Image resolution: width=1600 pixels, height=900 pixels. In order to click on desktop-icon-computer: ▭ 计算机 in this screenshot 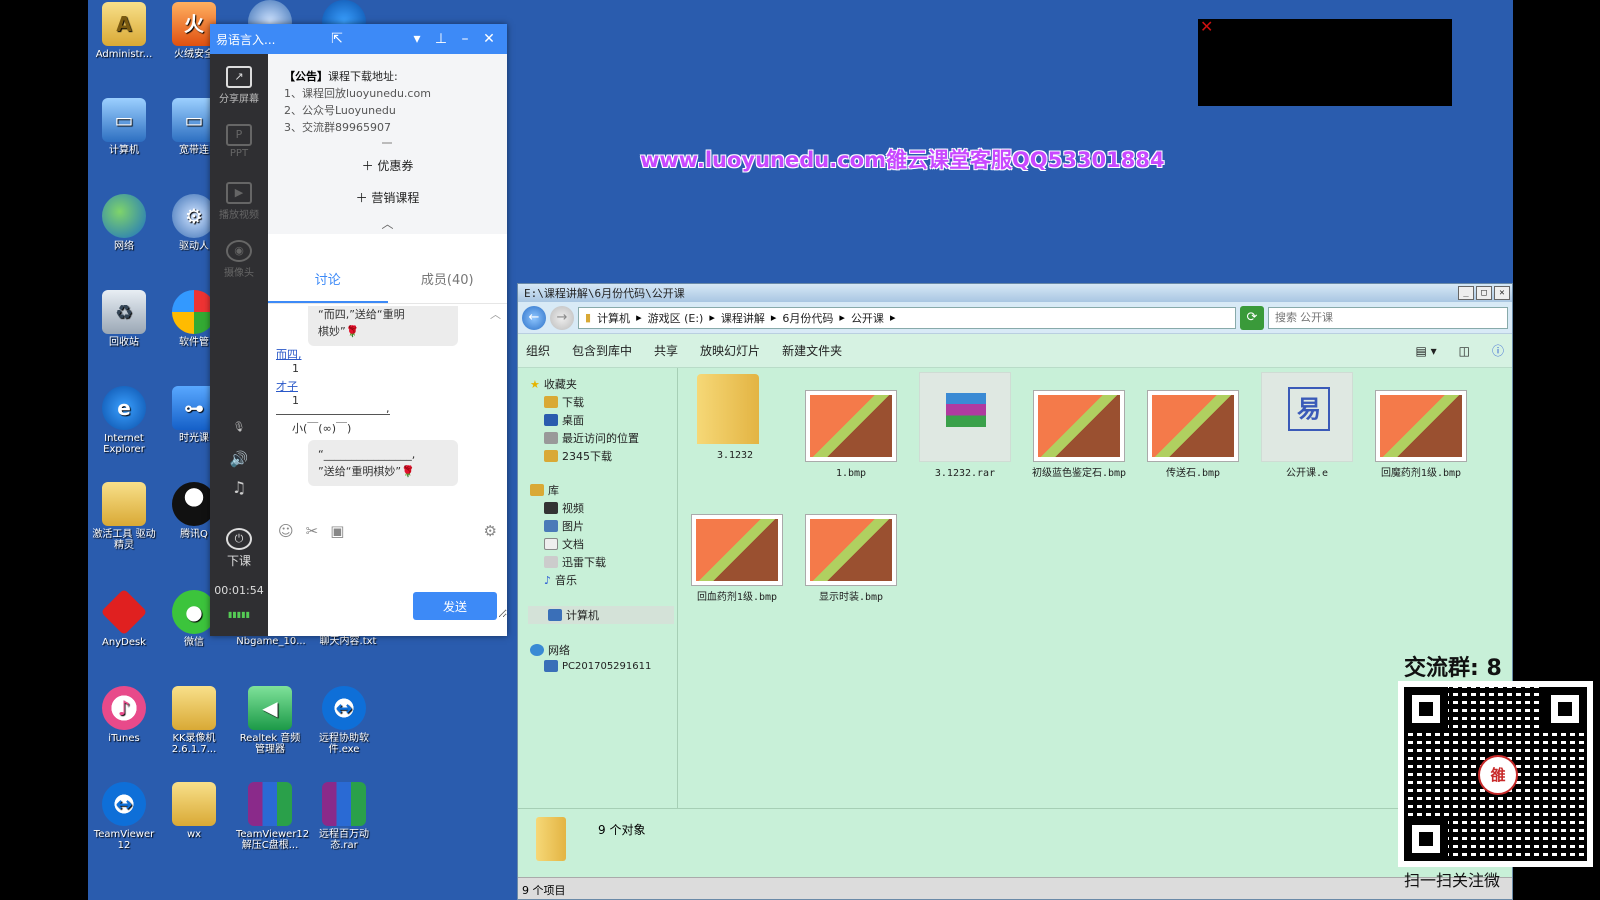, I will do `click(124, 127)`.